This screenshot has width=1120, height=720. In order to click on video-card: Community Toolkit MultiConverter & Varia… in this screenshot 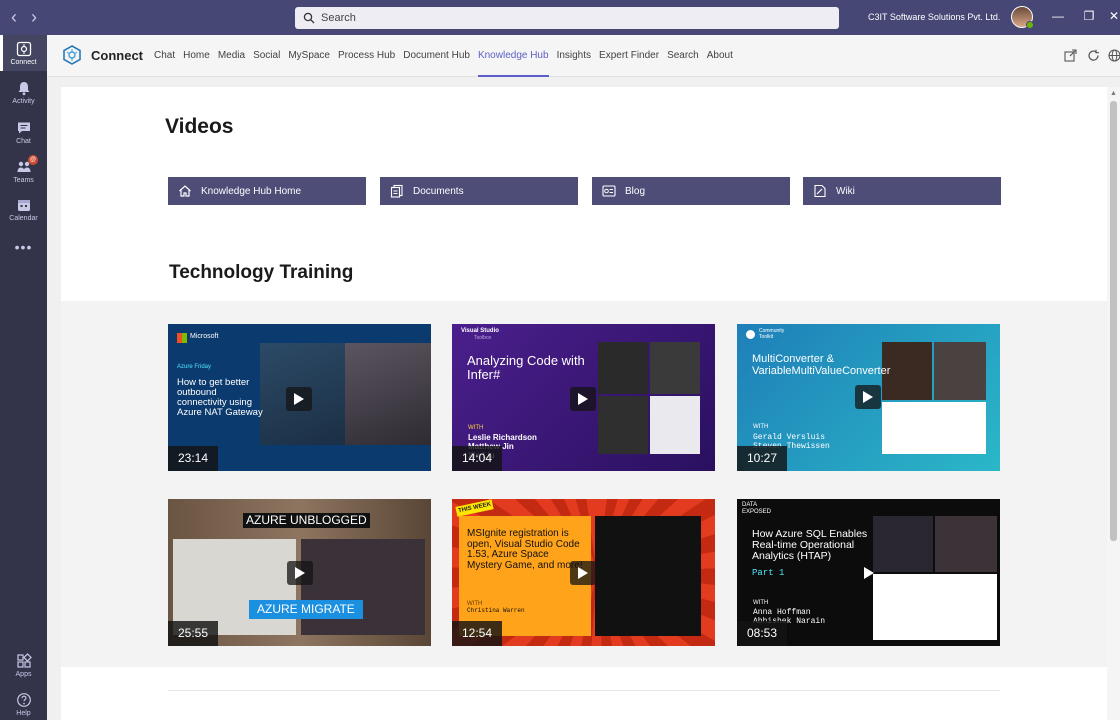, I will do `click(868, 397)`.